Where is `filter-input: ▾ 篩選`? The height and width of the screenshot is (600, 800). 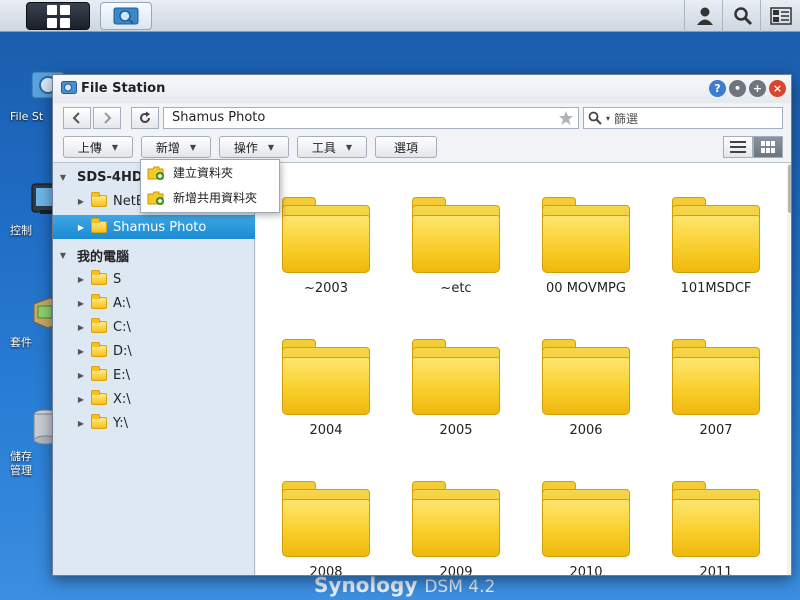
filter-input: ▾ 篩選 is located at coordinates (683, 118).